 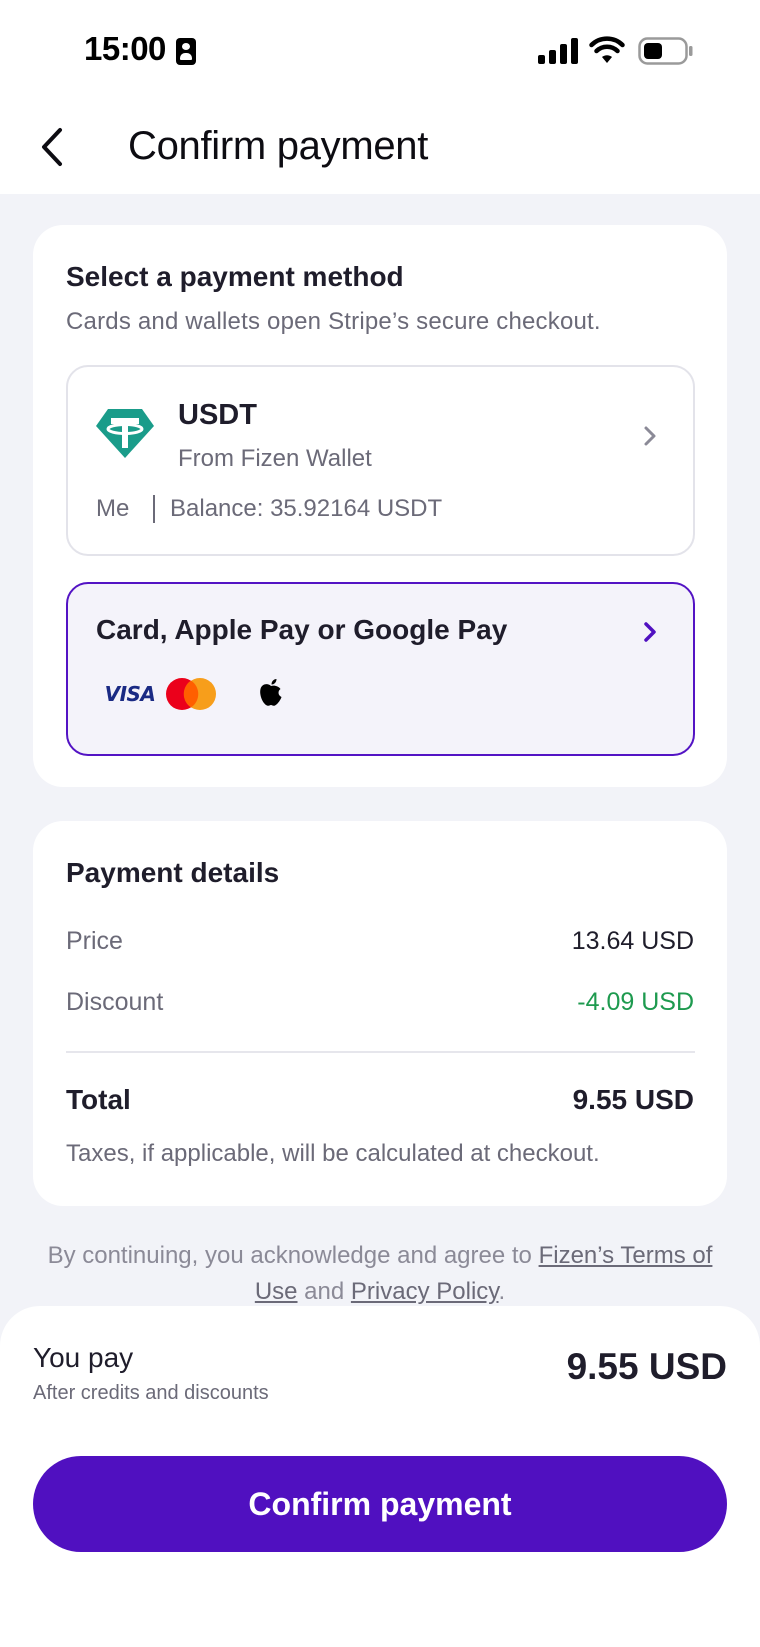 I want to click on mastercard-logo, so click(x=191, y=694).